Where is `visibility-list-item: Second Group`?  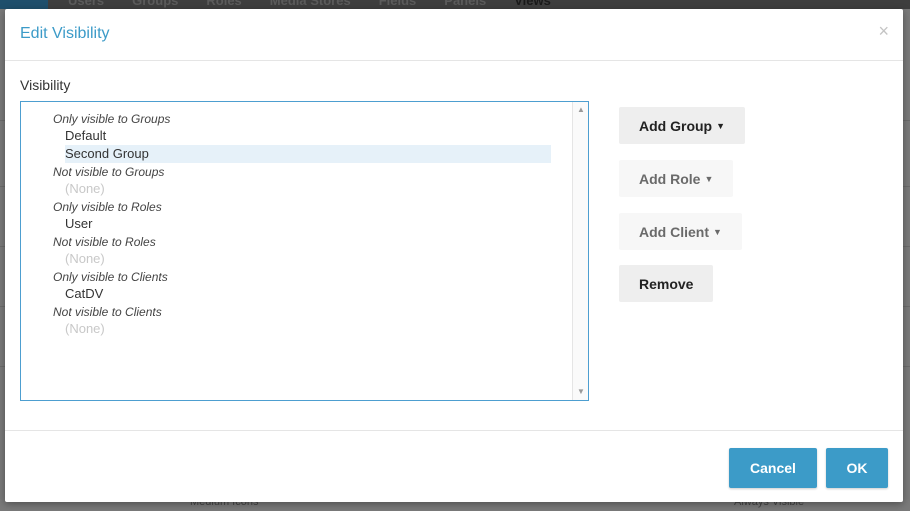
visibility-list-item: Second Group is located at coordinates (308, 154).